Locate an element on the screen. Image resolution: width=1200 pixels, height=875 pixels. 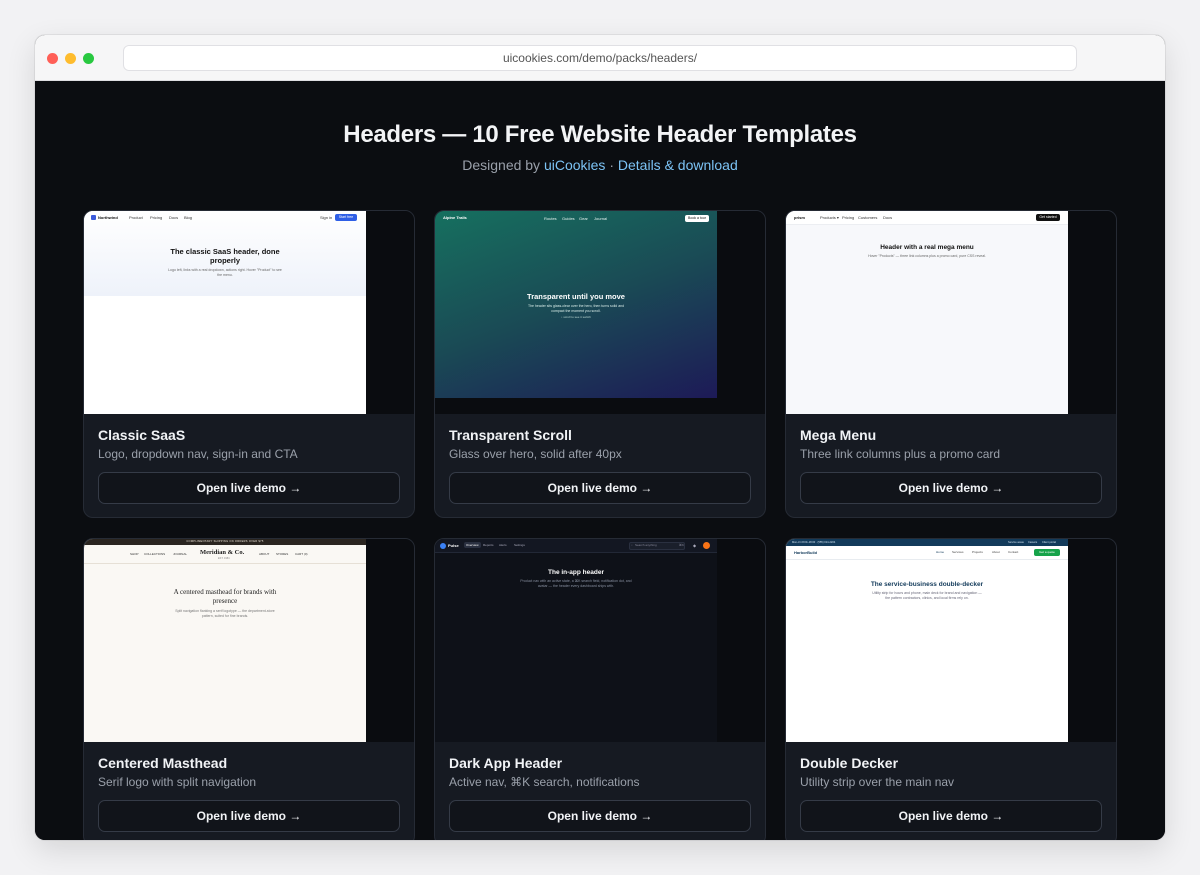
preview-logo: Pulse is located at coordinates (453, 545).